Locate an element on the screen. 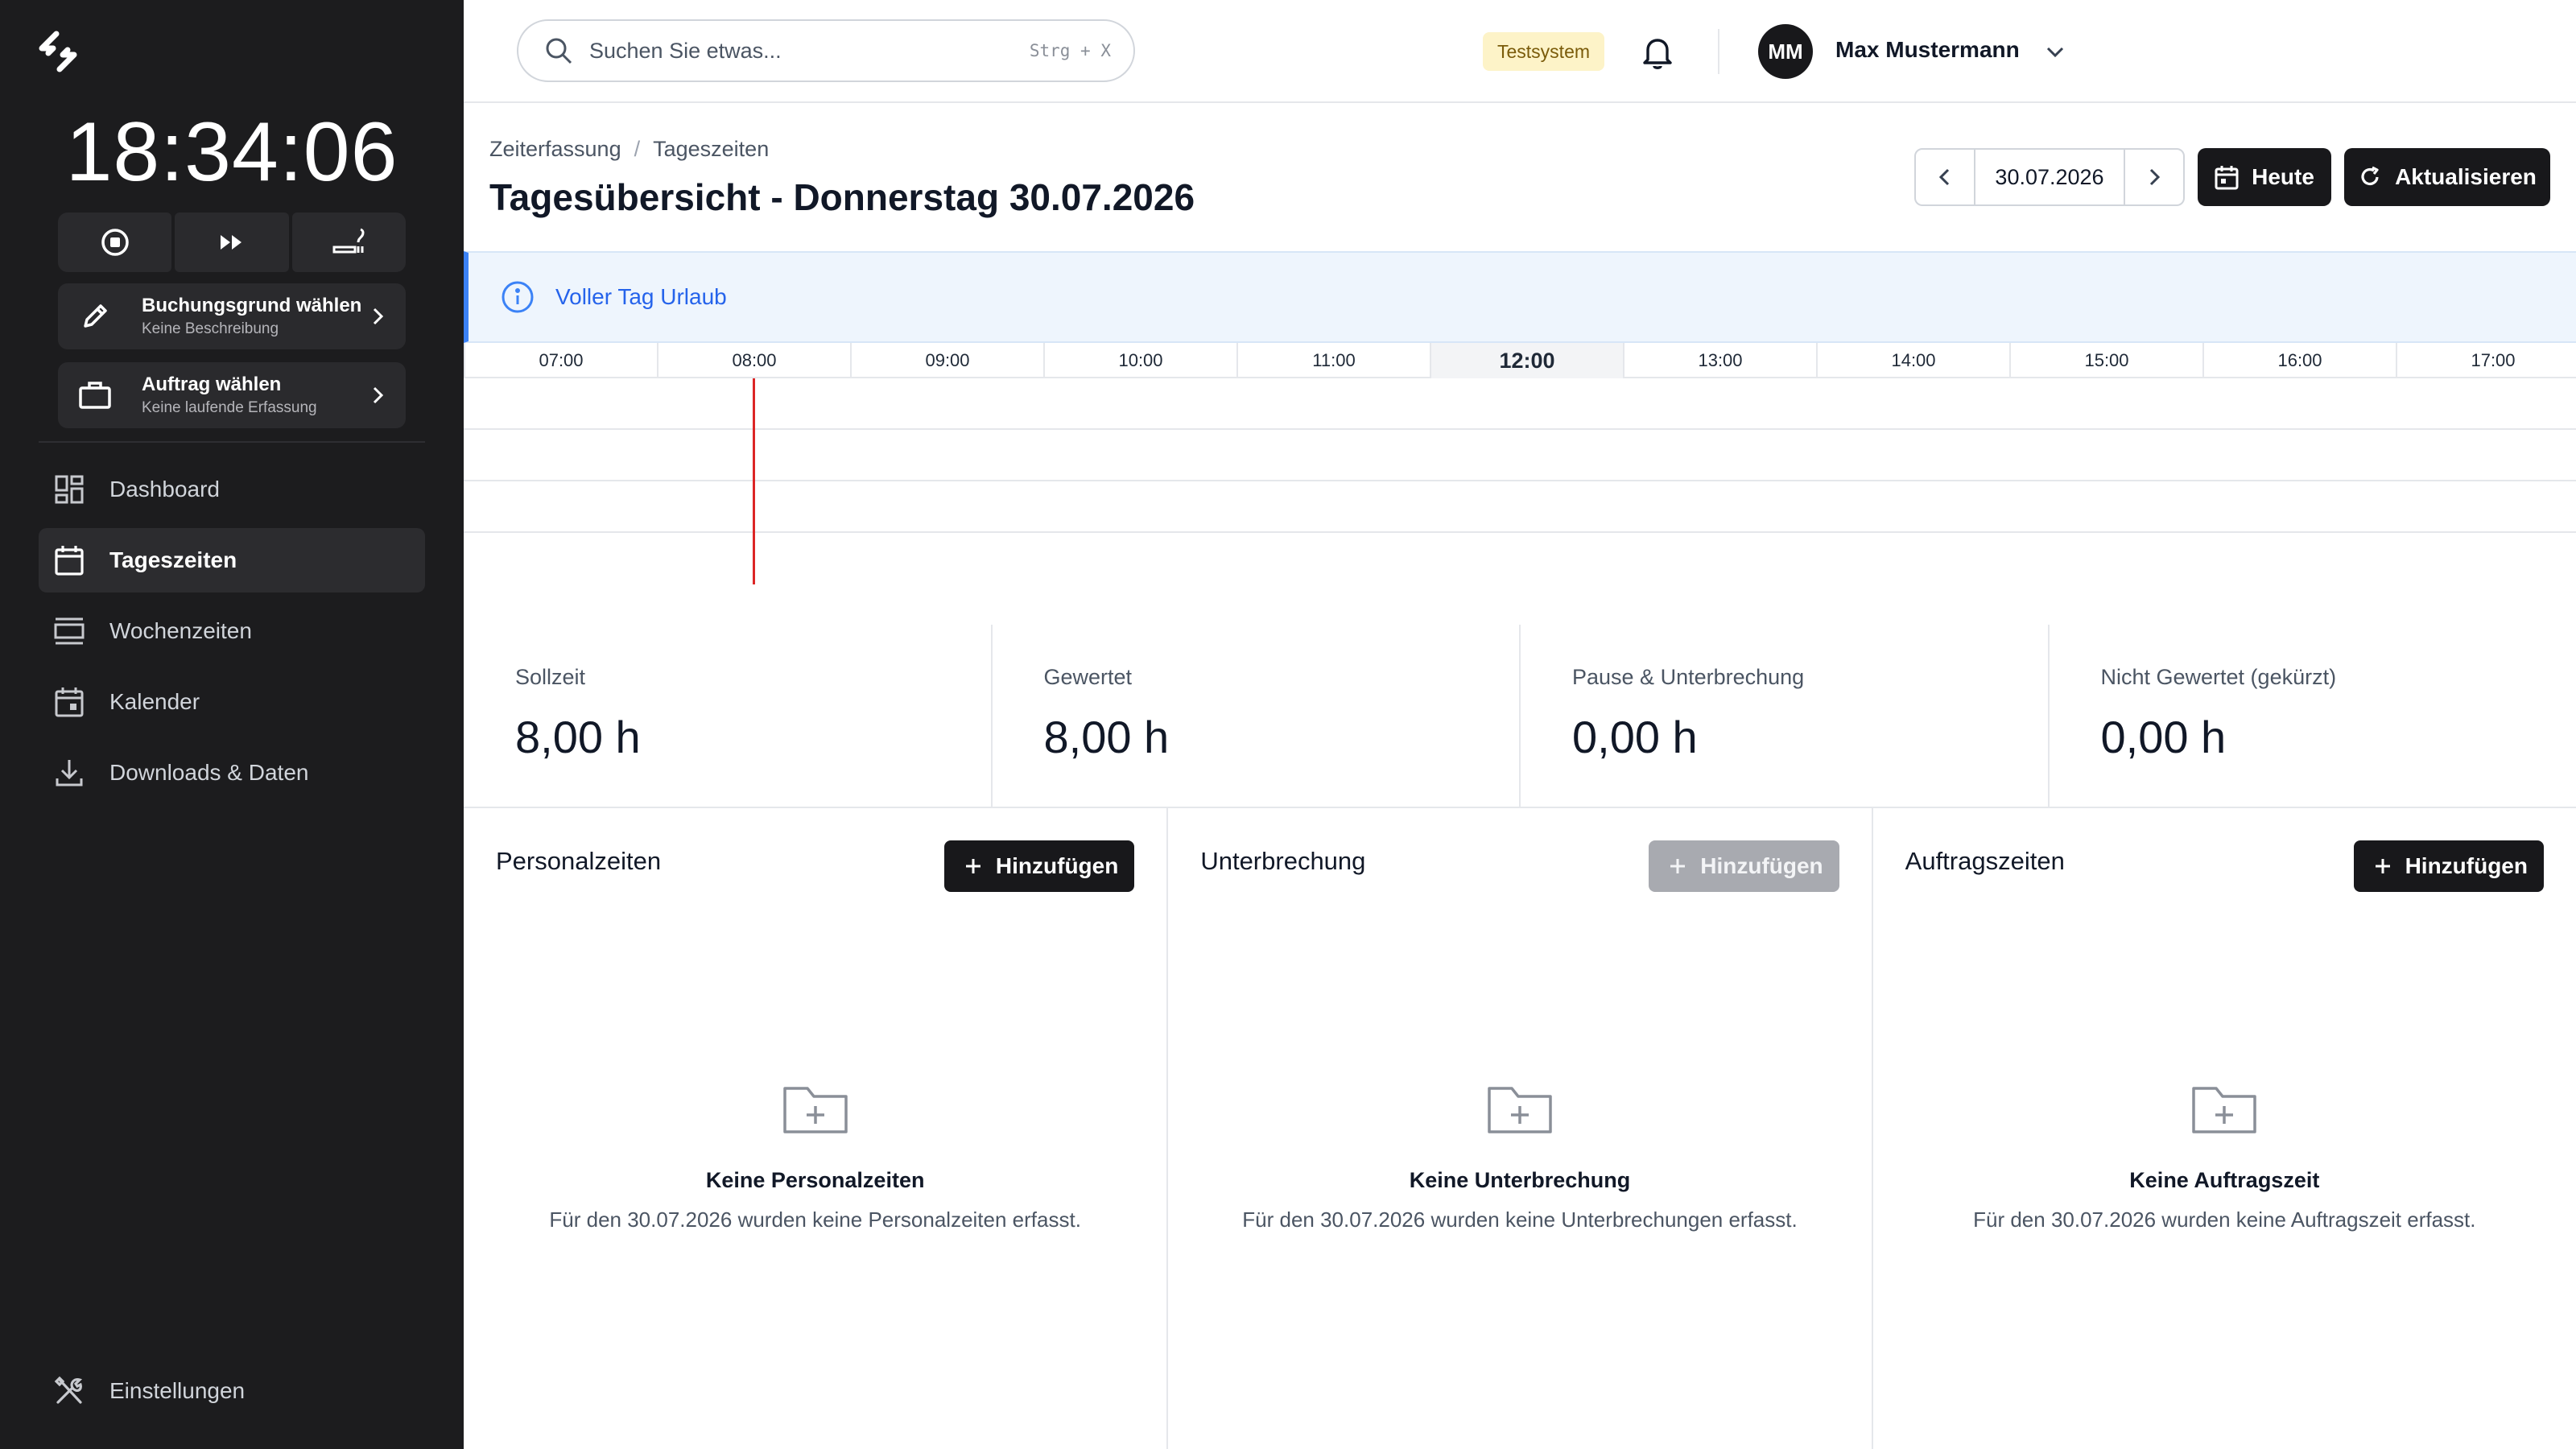 The image size is (2576, 1449). sidebar-item-downloads: Downloads & Daten is located at coordinates (232, 773).